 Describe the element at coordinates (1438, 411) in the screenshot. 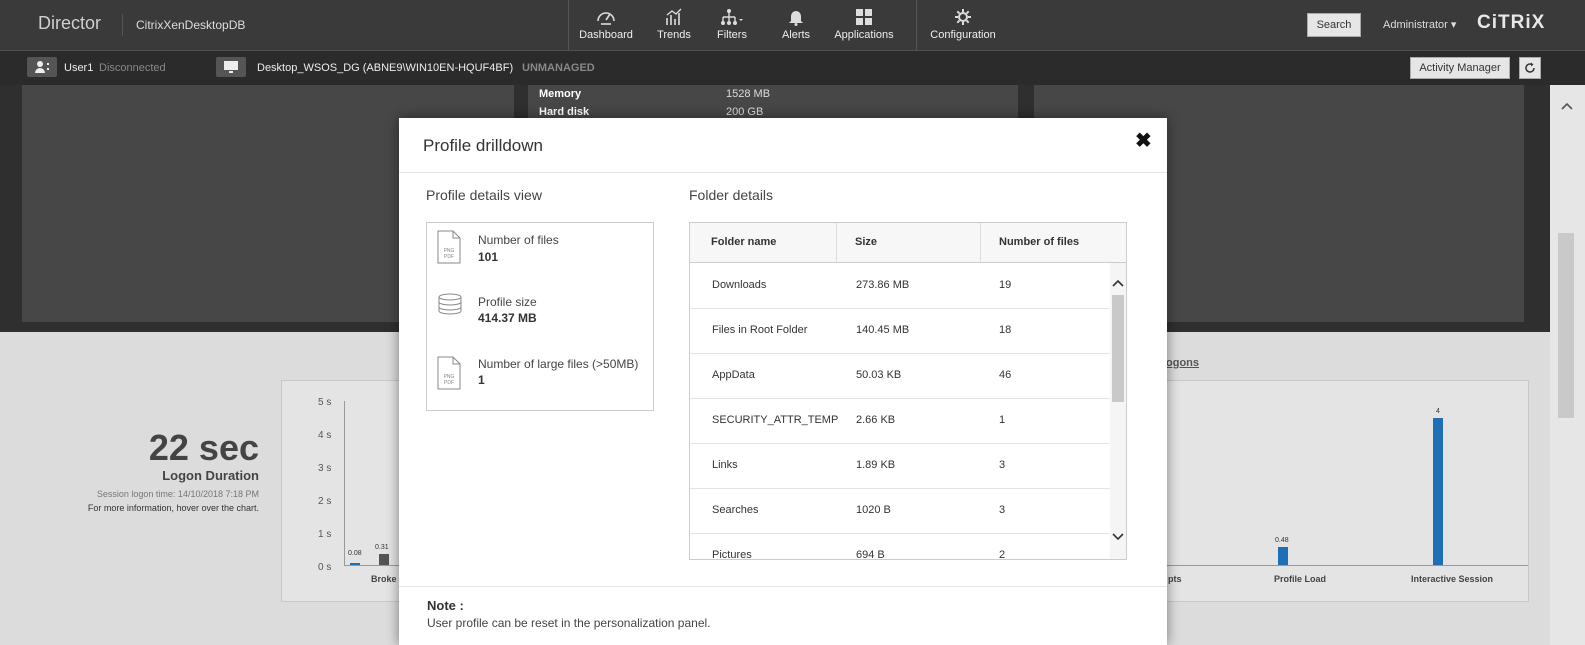

I see `bar-label: 4` at that location.